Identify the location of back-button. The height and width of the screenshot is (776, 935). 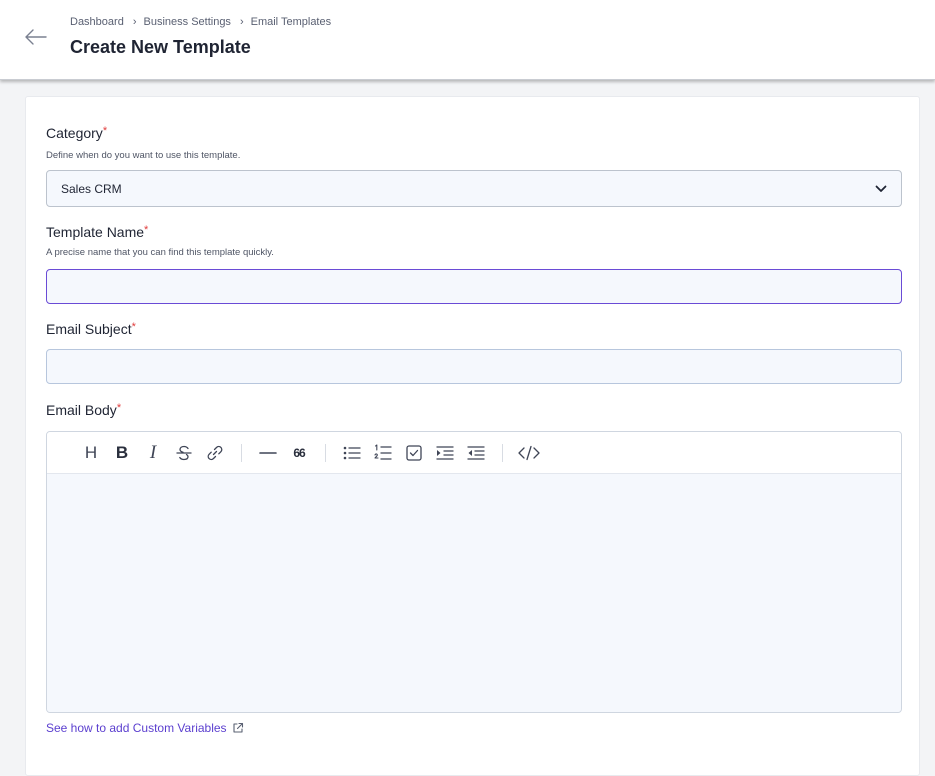
(35, 37).